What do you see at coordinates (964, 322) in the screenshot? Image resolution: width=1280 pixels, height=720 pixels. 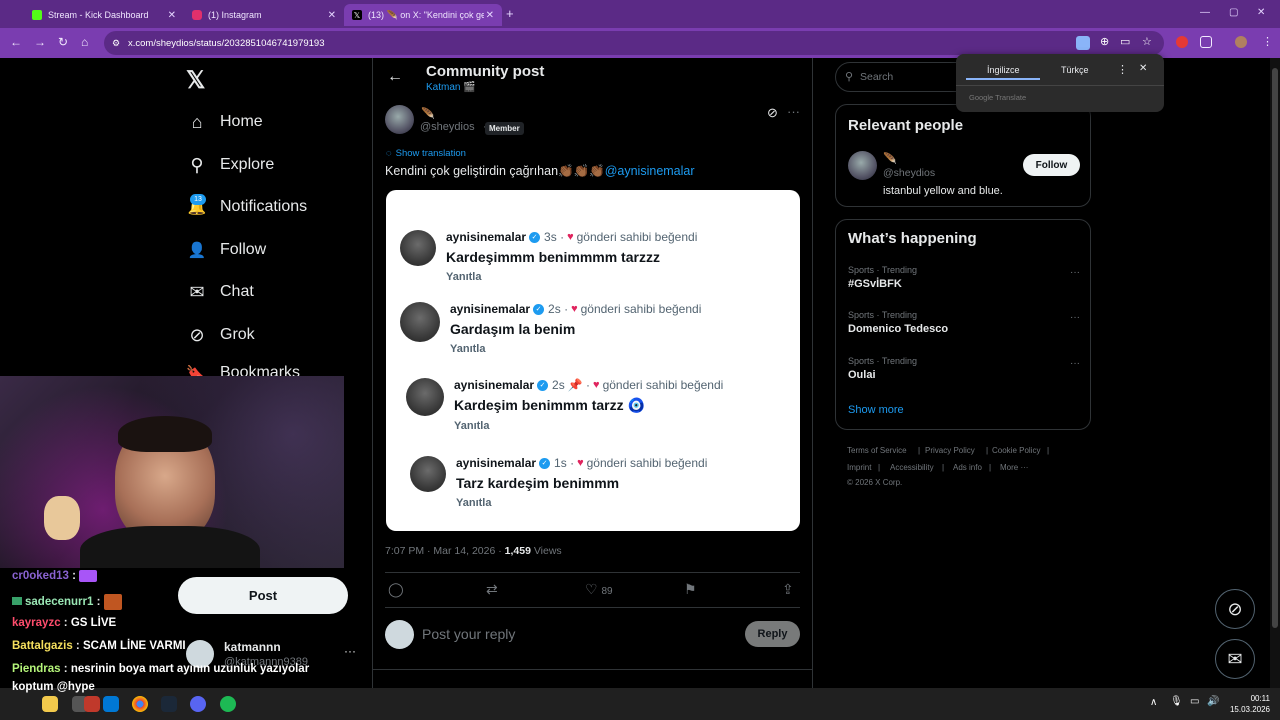 I see `trend-item: Sports · Trending Domenico Tedesco ···` at bounding box center [964, 322].